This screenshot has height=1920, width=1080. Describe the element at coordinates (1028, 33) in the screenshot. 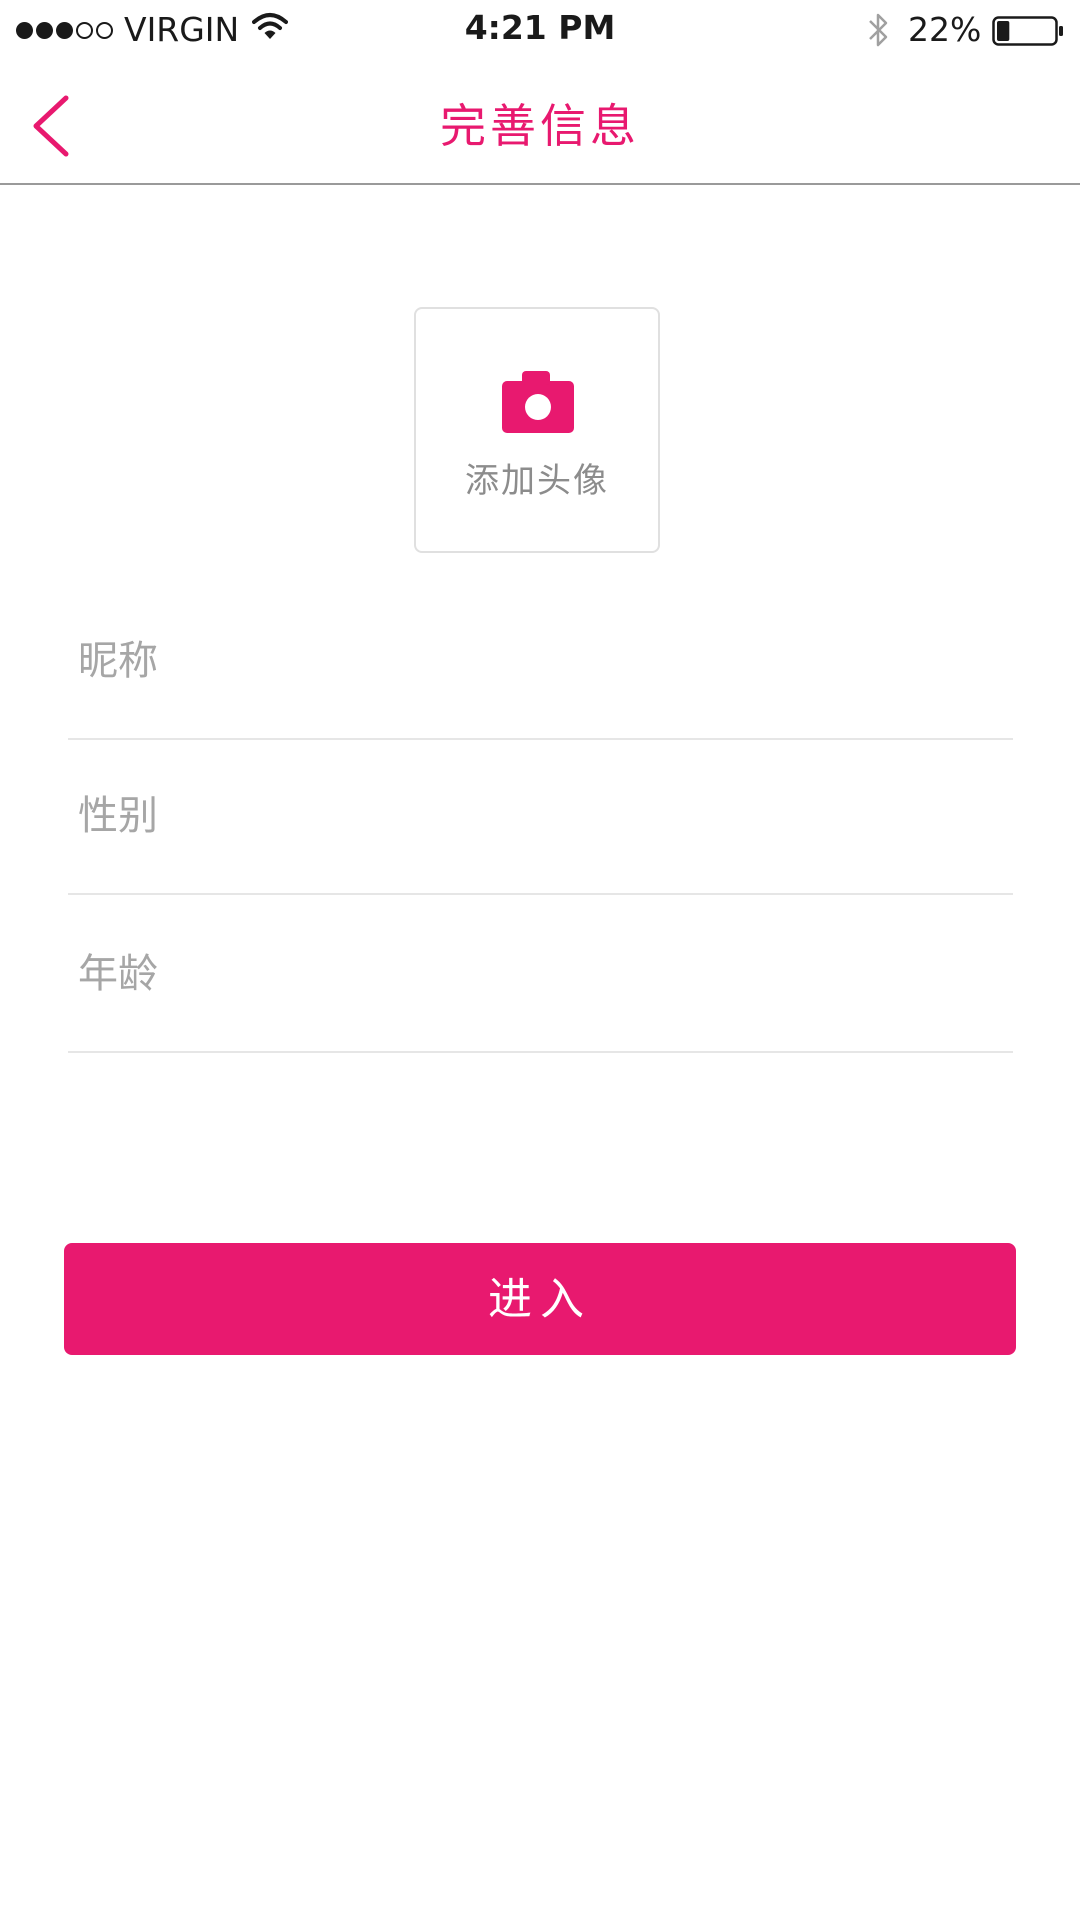

I see `battery-icon` at that location.